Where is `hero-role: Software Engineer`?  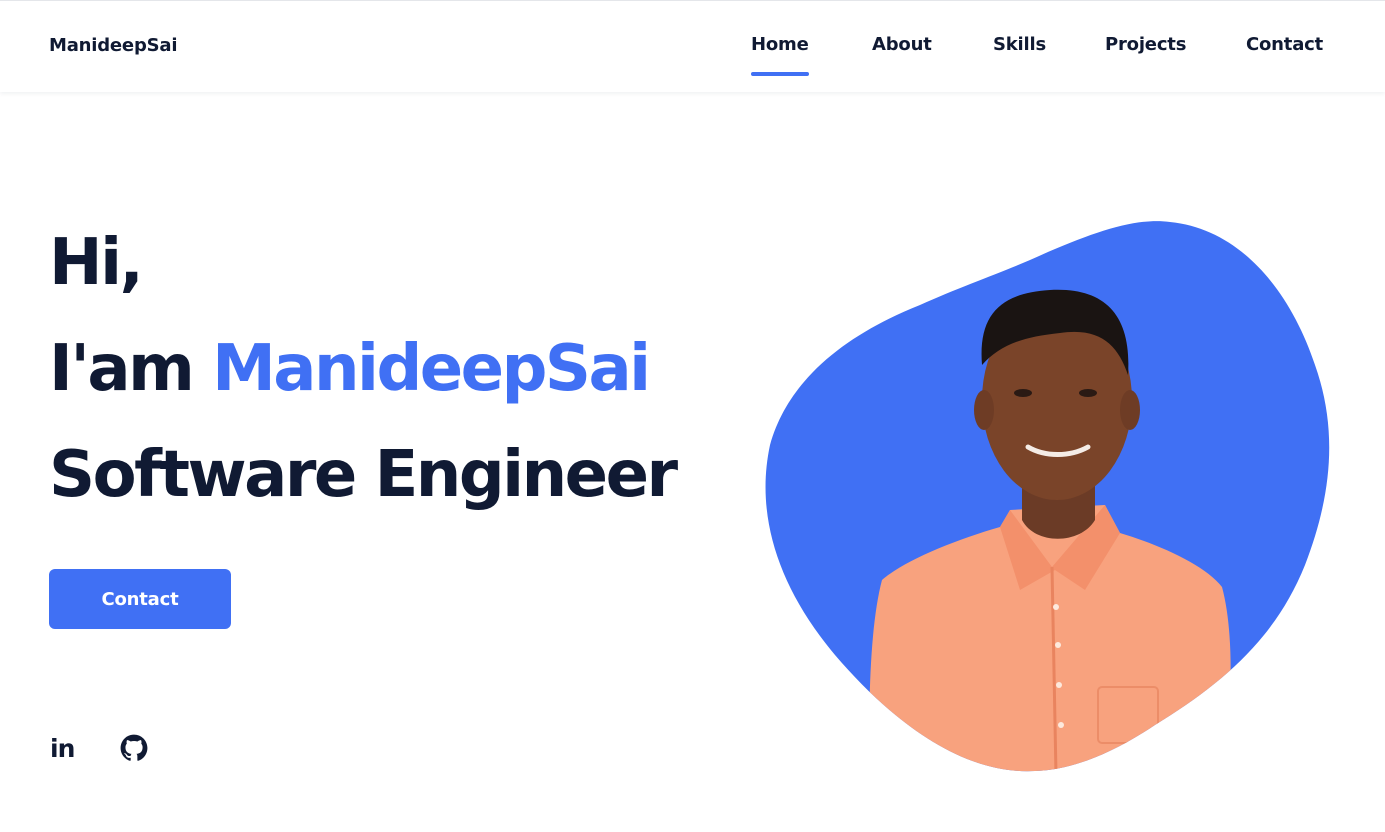
hero-role: Software Engineer is located at coordinates (363, 475).